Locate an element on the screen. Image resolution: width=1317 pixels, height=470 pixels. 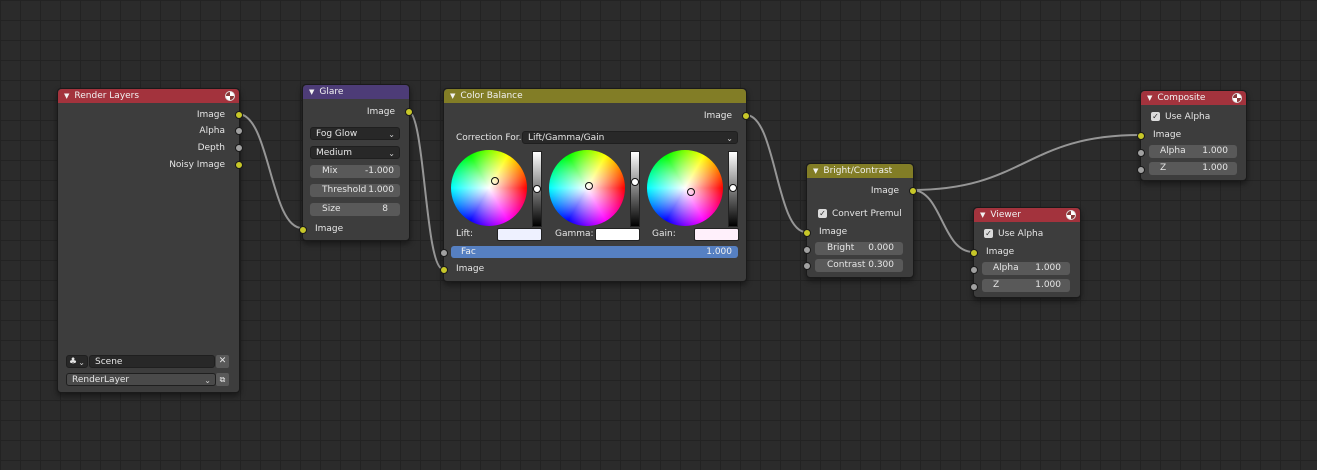
correction-value: Lift/Gamma/Gain is located at coordinates (566, 138).